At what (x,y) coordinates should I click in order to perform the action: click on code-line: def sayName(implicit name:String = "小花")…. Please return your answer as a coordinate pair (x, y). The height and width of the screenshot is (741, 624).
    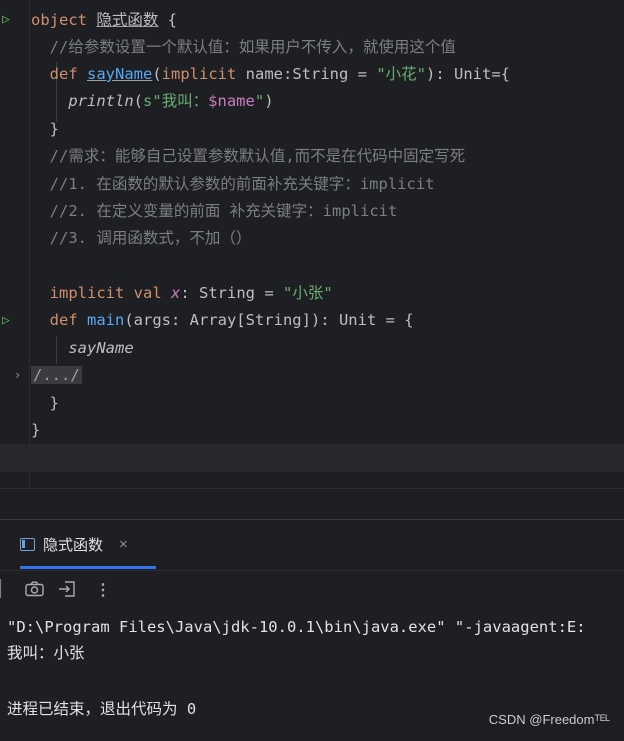
    Looking at the image, I should click on (270, 74).